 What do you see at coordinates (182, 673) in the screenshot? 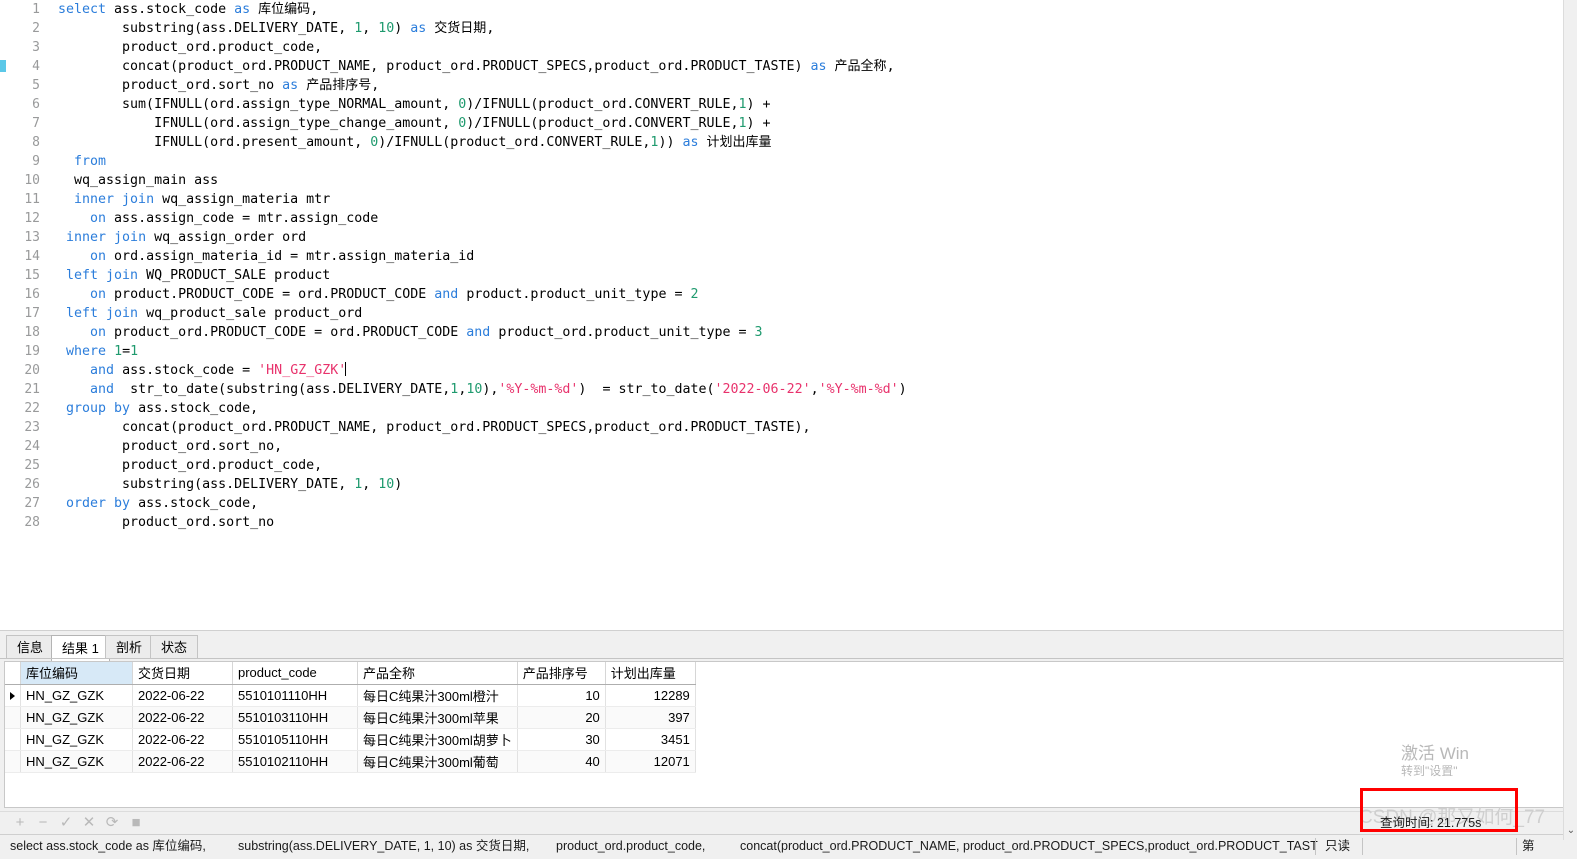
I see `column-header-delivery: 交货日期` at bounding box center [182, 673].